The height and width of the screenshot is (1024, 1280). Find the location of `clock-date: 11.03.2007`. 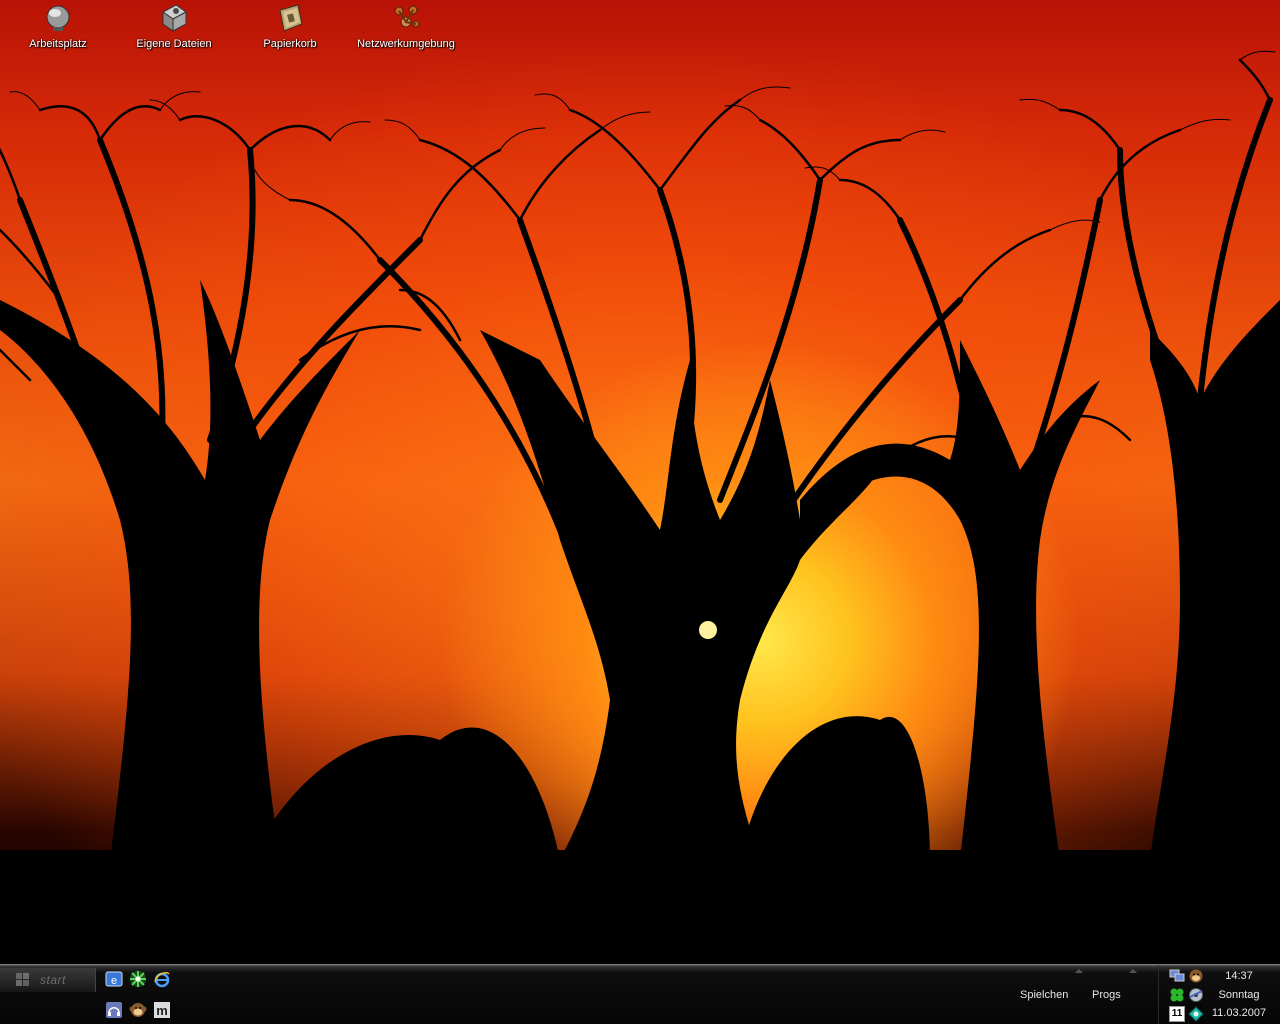

clock-date: 11.03.2007 is located at coordinates (1239, 1013).